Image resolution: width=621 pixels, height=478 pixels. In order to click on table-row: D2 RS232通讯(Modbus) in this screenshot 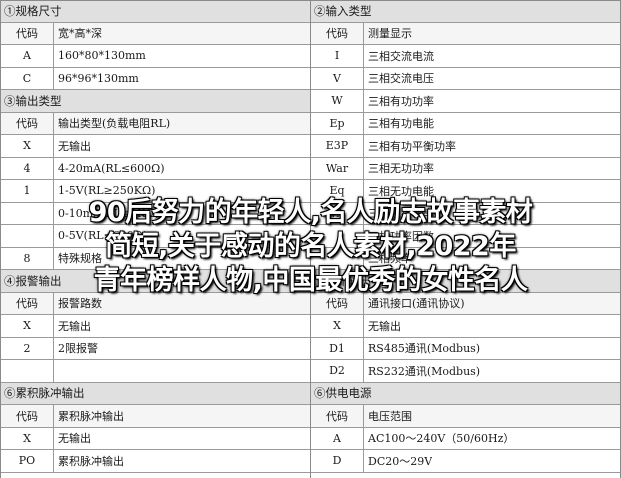, I will do `click(465, 371)`.